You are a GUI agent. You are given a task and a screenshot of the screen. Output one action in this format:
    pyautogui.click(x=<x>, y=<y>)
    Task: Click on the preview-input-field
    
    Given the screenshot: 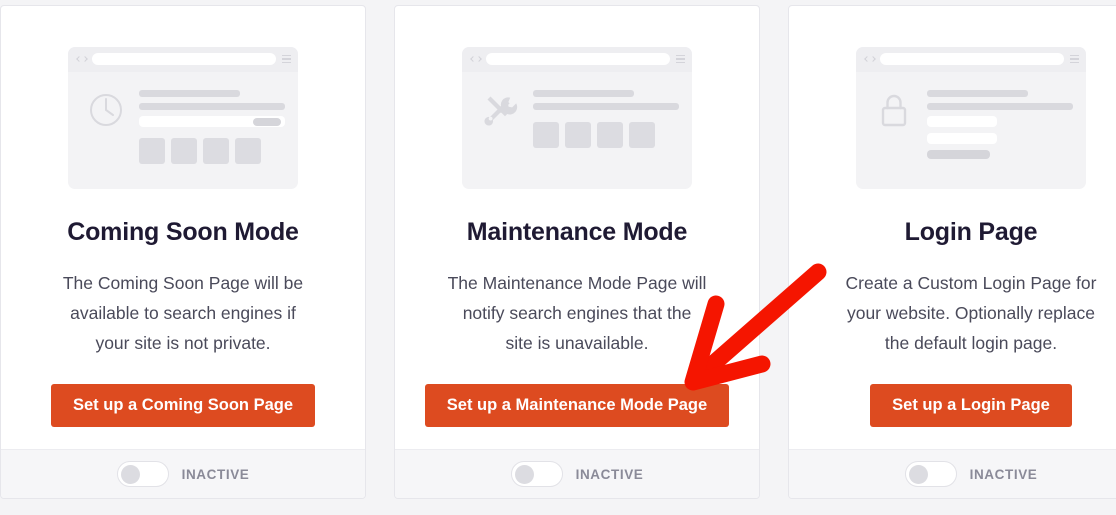 What is the action you would take?
    pyautogui.click(x=212, y=121)
    